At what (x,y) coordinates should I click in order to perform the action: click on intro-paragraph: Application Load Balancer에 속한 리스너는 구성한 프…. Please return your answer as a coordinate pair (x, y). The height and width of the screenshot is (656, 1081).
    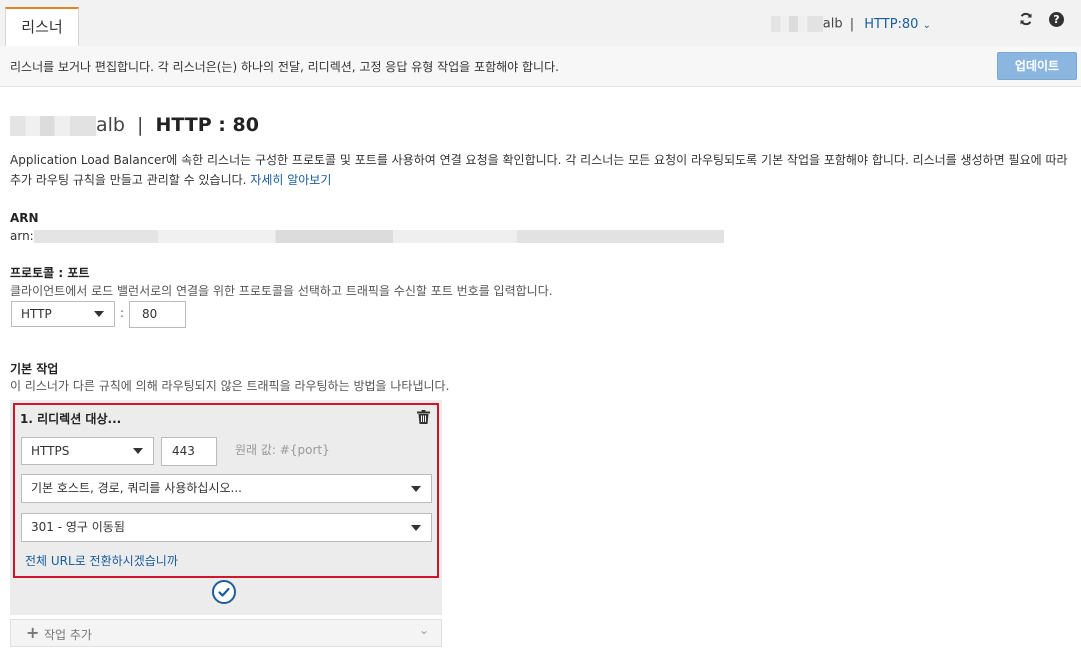
    Looking at the image, I should click on (542, 170).